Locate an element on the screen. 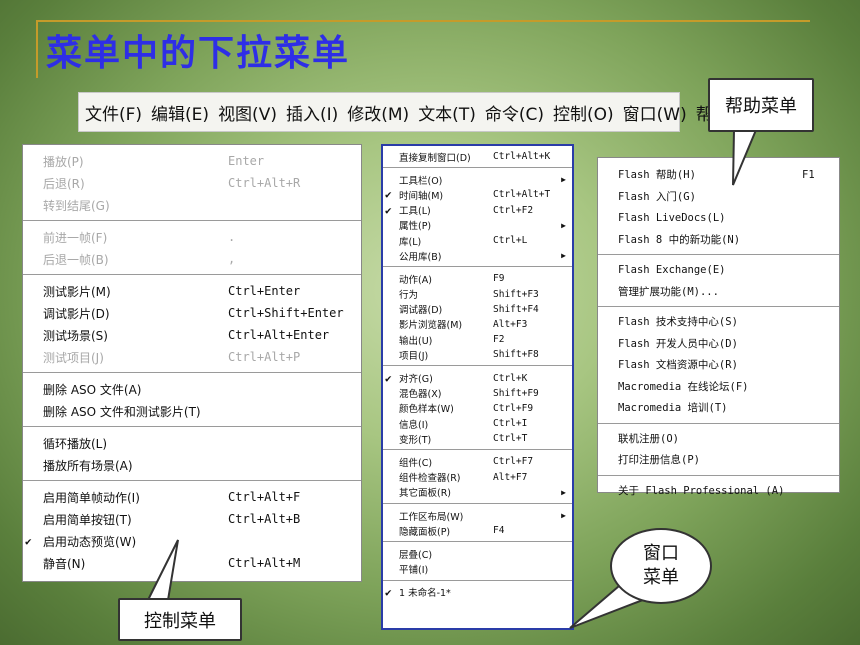 The width and height of the screenshot is (860, 645). window-callout-text-1: 窗口 is located at coordinates (661, 553).